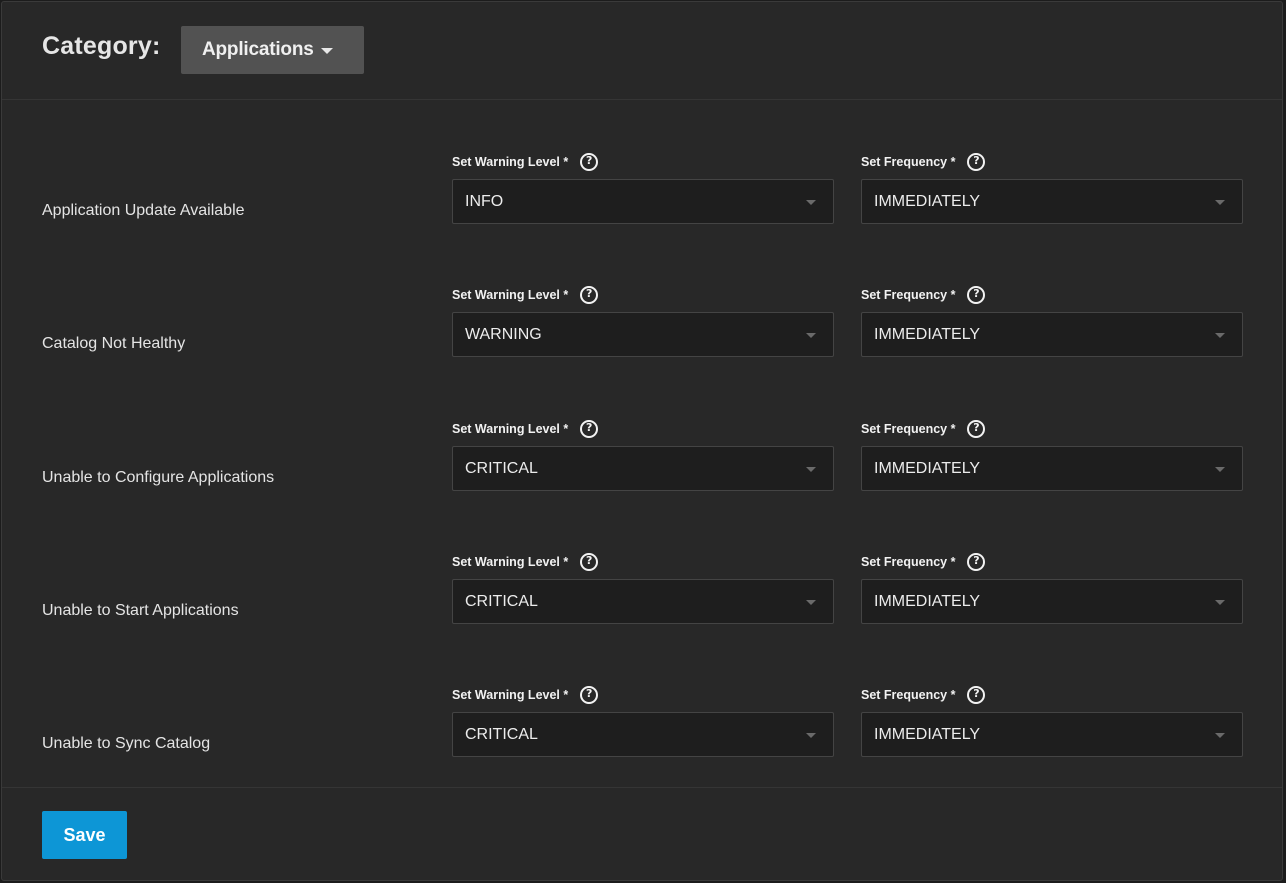 The image size is (1286, 883). I want to click on category-value: Applications, so click(258, 49).